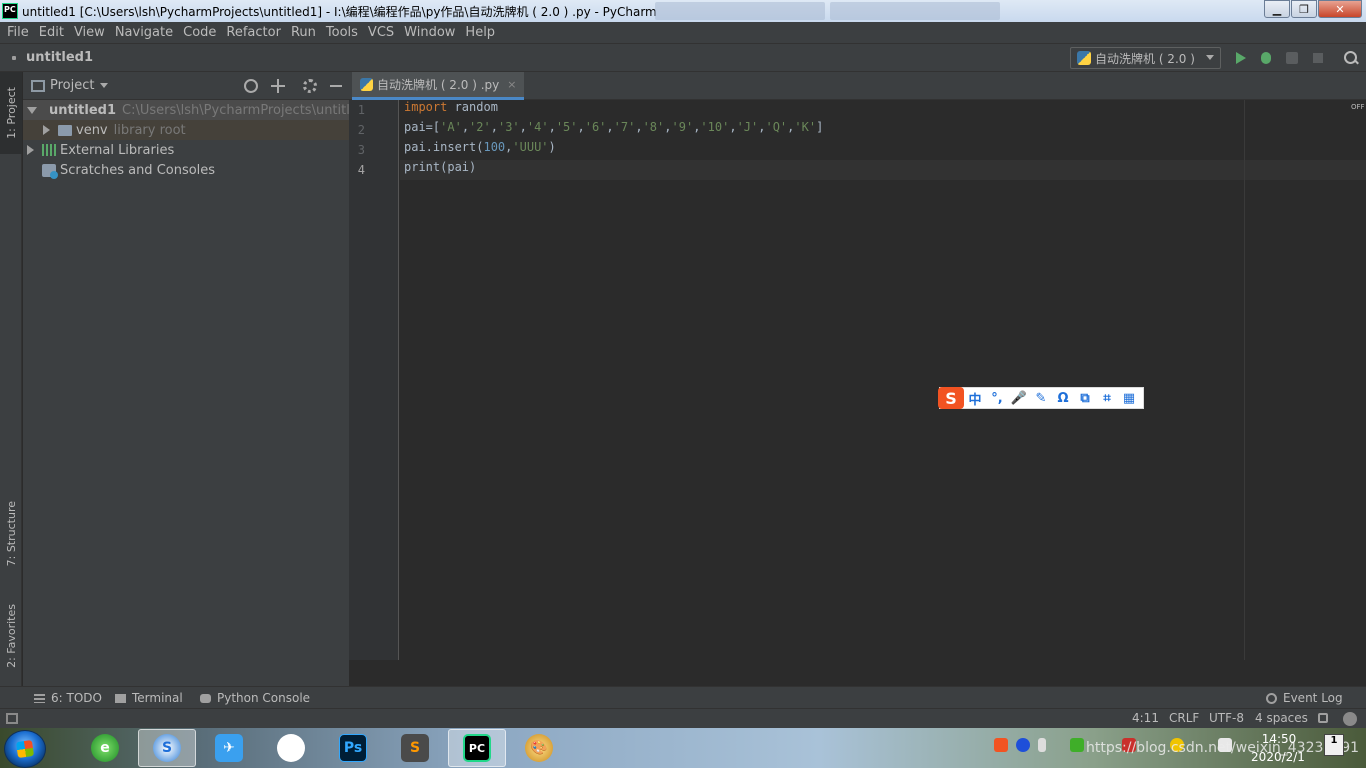 Image resolution: width=1366 pixels, height=768 pixels. What do you see at coordinates (353, 748) in the screenshot?
I see `taskbar-app-photoshop: Ps` at bounding box center [353, 748].